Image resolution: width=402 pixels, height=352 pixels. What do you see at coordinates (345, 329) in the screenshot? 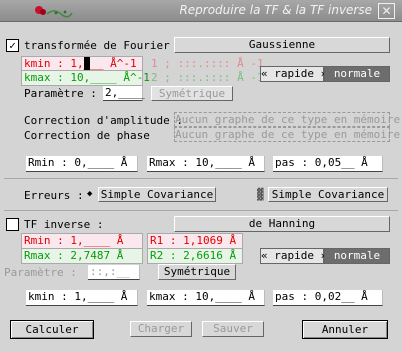
I see `cancel-button: Annuler` at bounding box center [345, 329].